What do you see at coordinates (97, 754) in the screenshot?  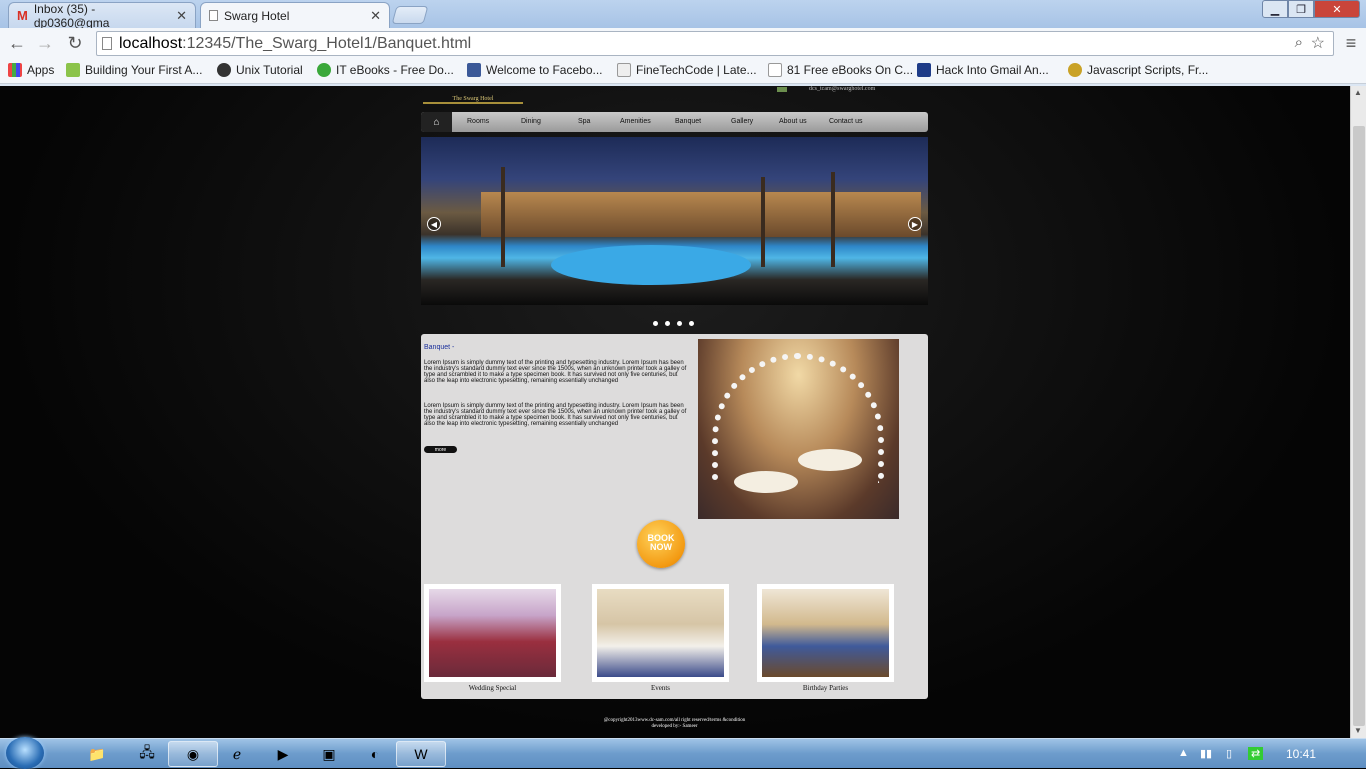 I see `explorer-icon: 📁` at bounding box center [97, 754].